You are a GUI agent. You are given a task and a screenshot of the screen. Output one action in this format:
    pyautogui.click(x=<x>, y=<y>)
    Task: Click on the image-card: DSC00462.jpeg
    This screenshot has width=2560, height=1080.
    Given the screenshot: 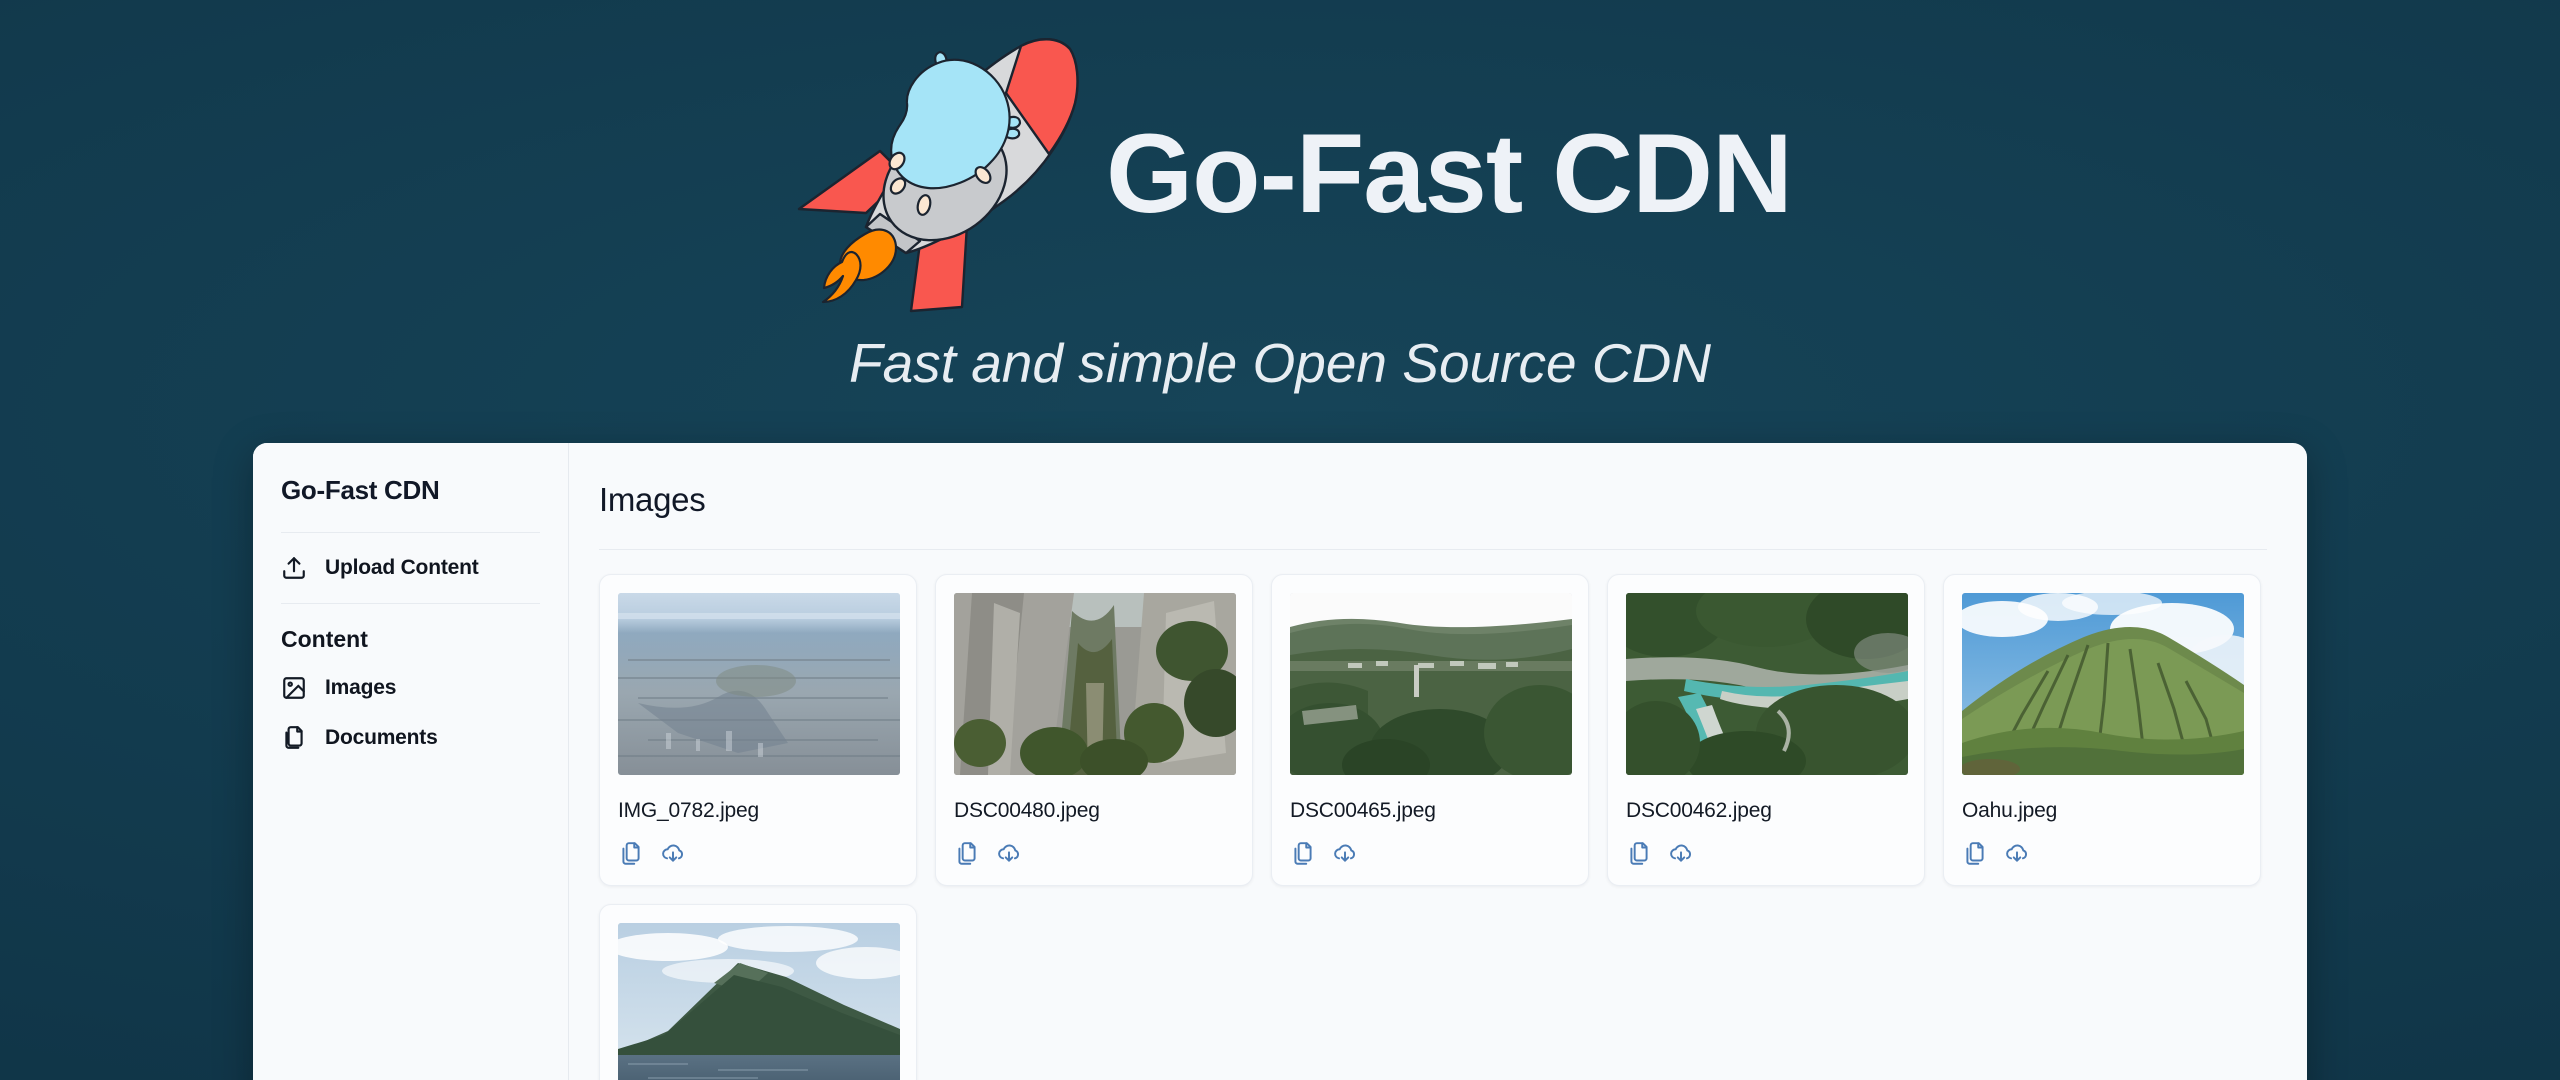 What is the action you would take?
    pyautogui.click(x=1766, y=730)
    